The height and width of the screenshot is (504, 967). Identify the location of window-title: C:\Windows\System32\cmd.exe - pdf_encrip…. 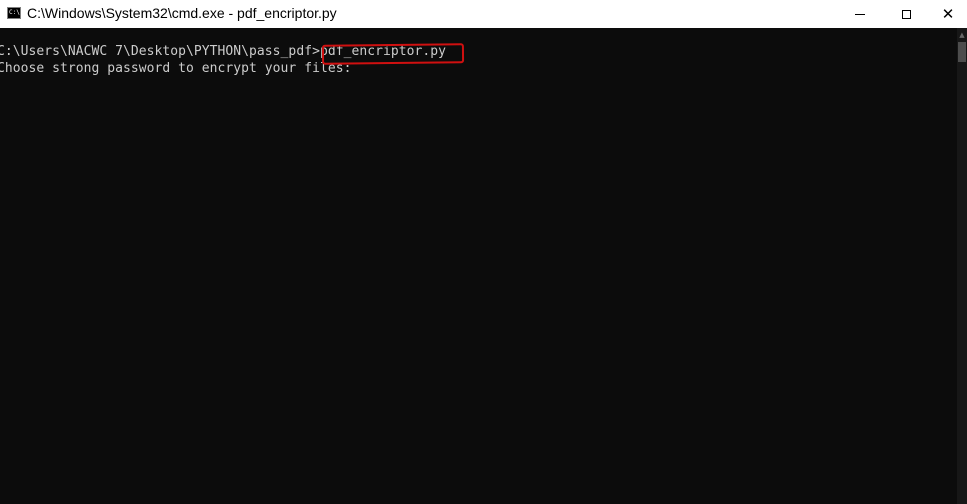
(182, 13).